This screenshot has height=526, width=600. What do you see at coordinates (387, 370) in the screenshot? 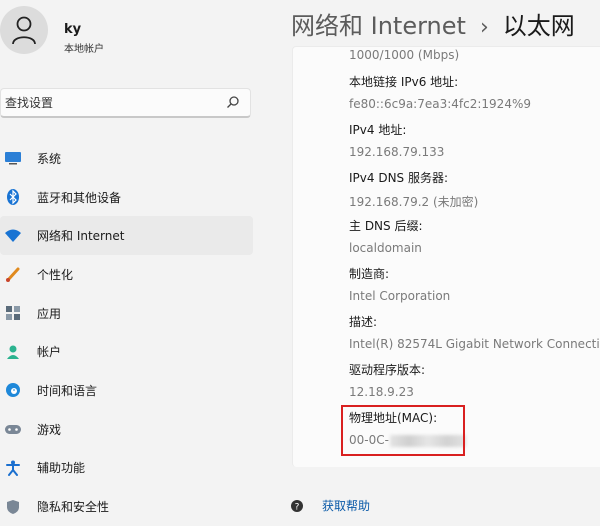
I see `driver-version-label: 驱动程序版本:` at bounding box center [387, 370].